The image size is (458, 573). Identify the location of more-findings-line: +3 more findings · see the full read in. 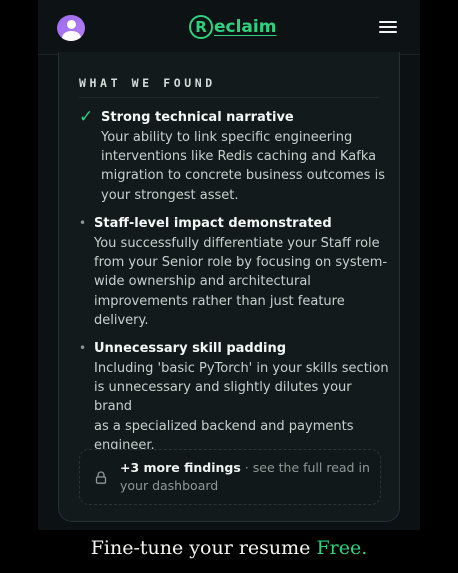
(245, 468).